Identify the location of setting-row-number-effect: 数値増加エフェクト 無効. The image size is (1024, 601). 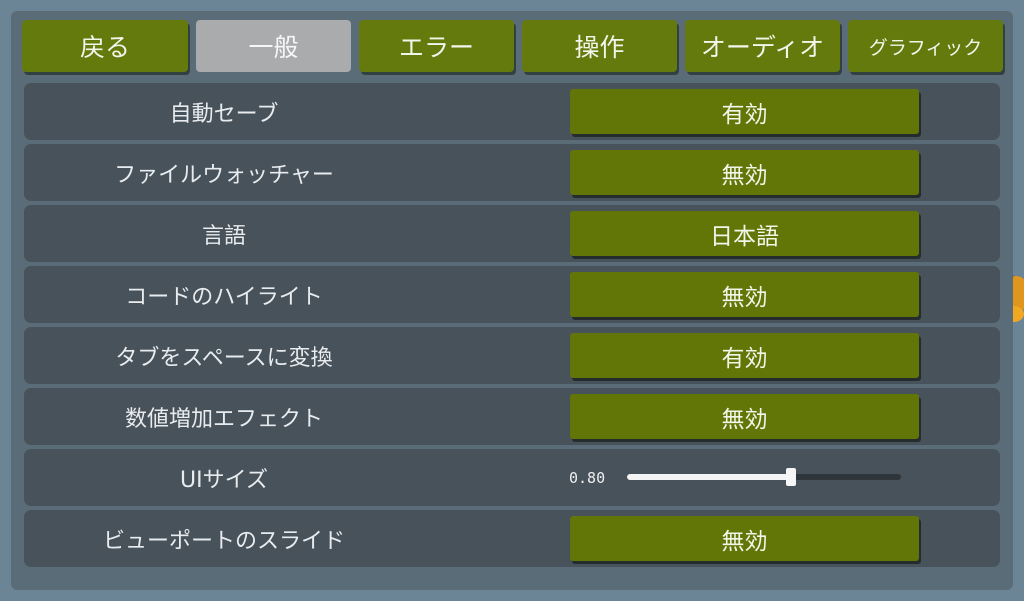
(512, 416).